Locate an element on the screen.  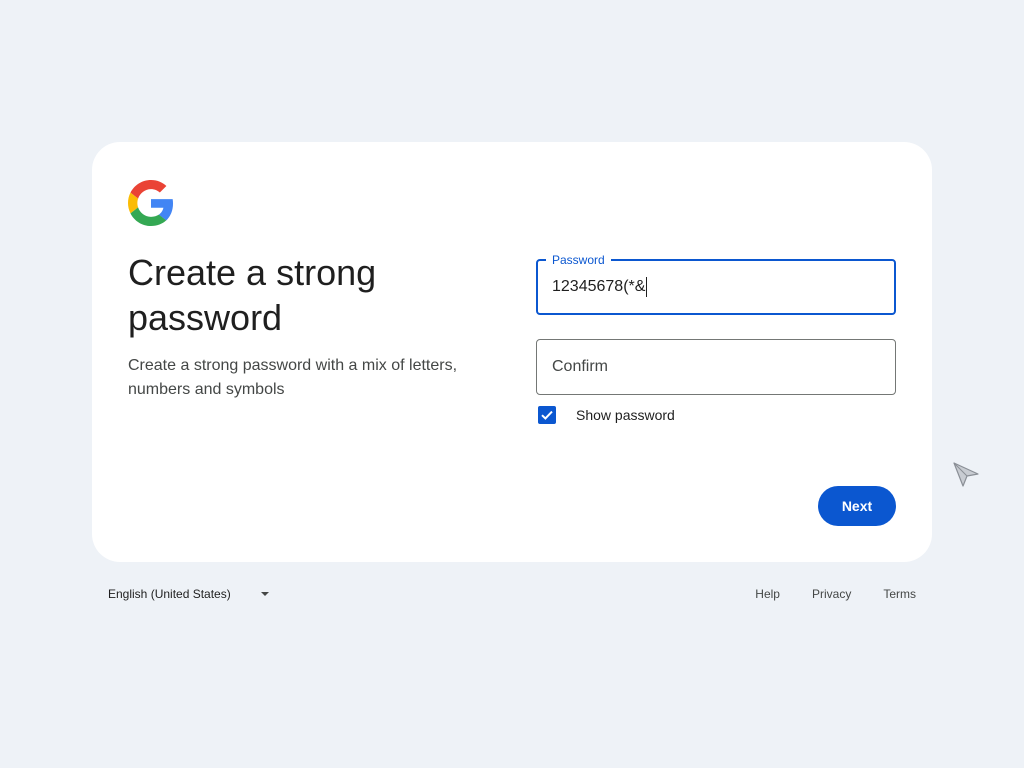
password-field-value-wrap: 12345678(*& is located at coordinates (600, 287).